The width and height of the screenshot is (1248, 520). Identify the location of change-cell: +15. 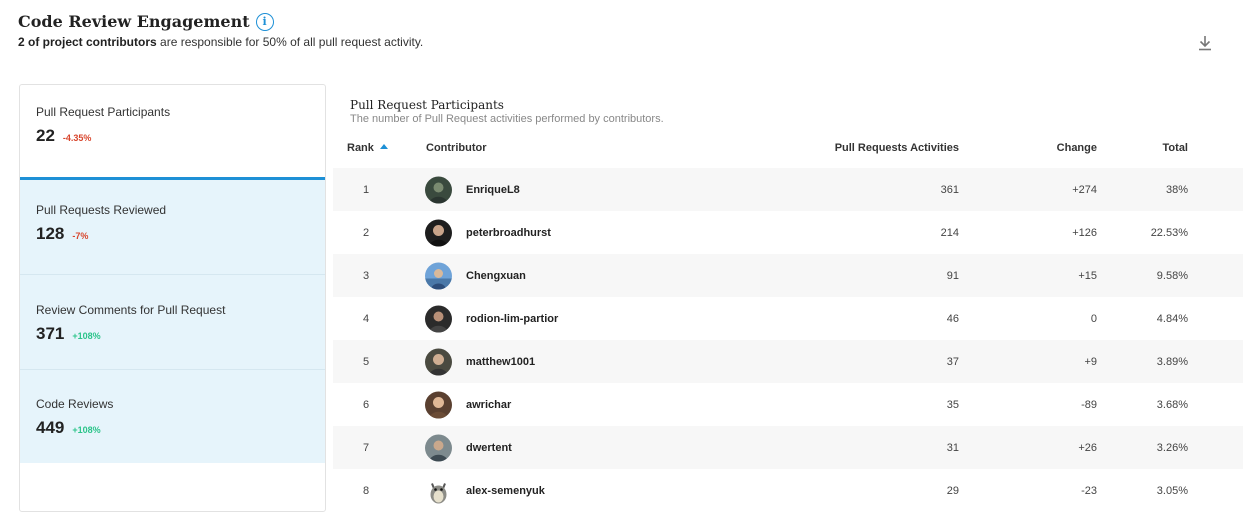
(1087, 275).